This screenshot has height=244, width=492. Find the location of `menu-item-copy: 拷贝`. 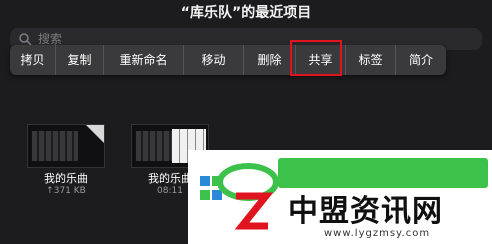

menu-item-copy: 拷贝 is located at coordinates (33, 60).